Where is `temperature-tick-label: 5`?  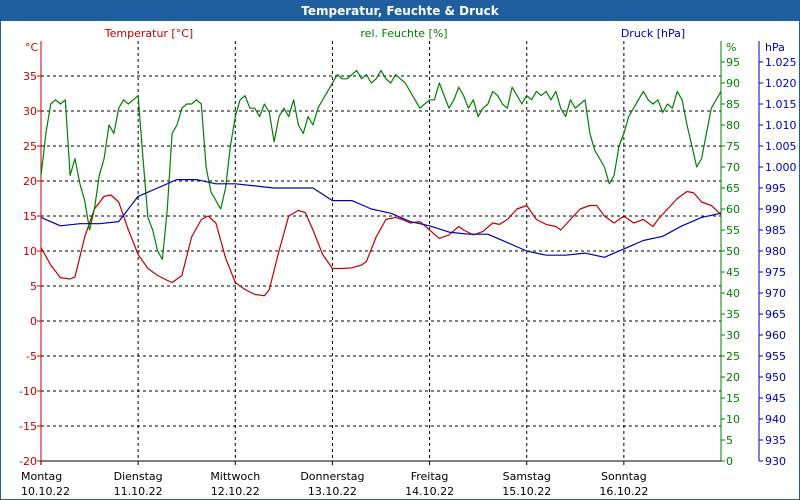
temperature-tick-label: 5 is located at coordinates (33, 286).